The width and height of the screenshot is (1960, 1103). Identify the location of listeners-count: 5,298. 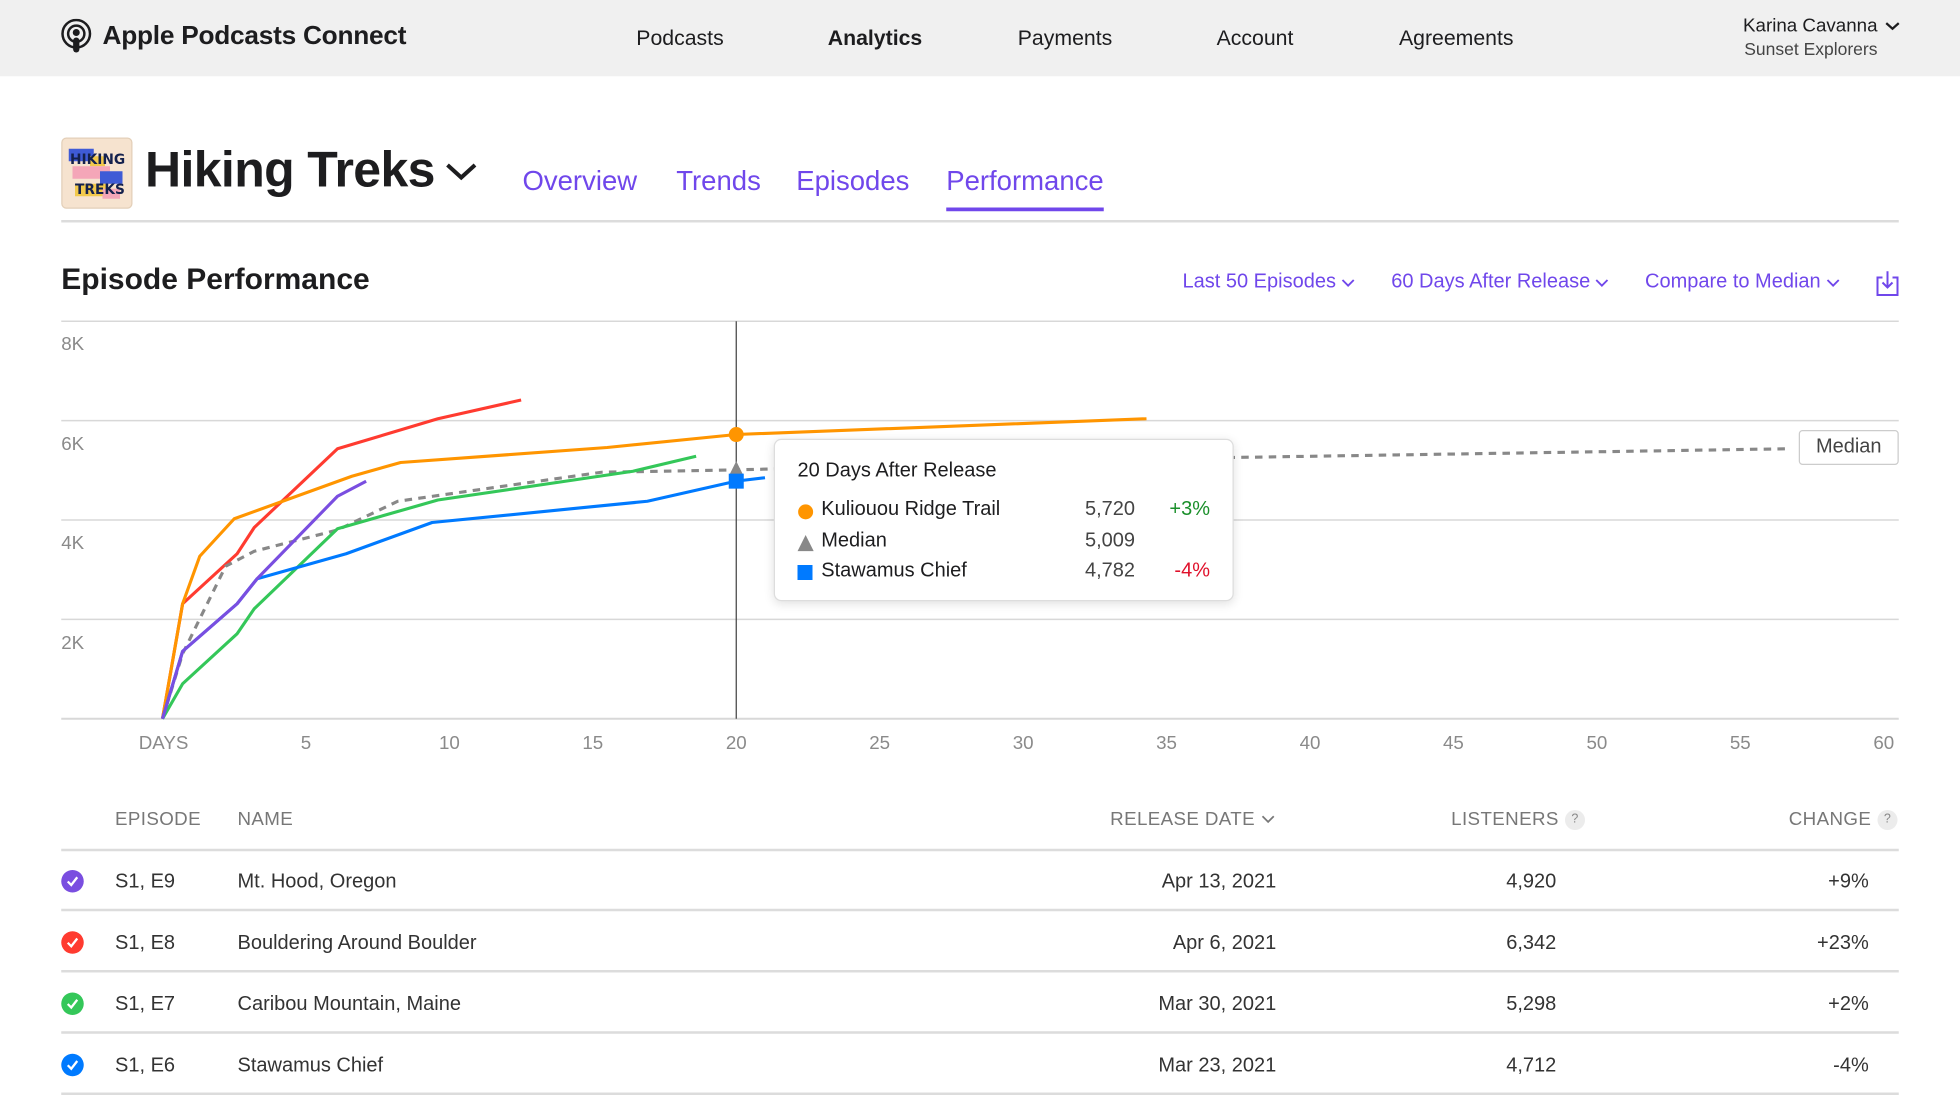
(1531, 1004).